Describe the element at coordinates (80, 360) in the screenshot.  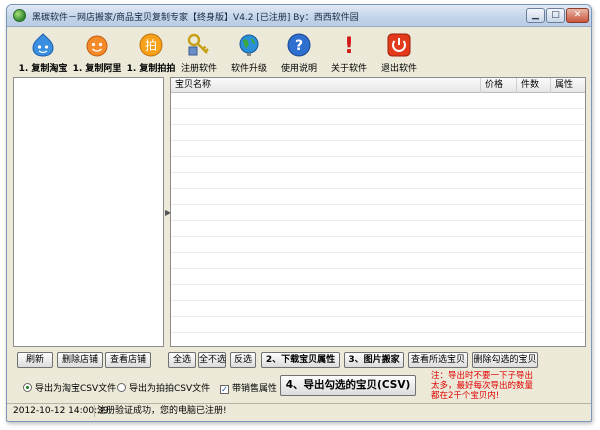
I see `delete-shop-button: 删除店铺` at that location.